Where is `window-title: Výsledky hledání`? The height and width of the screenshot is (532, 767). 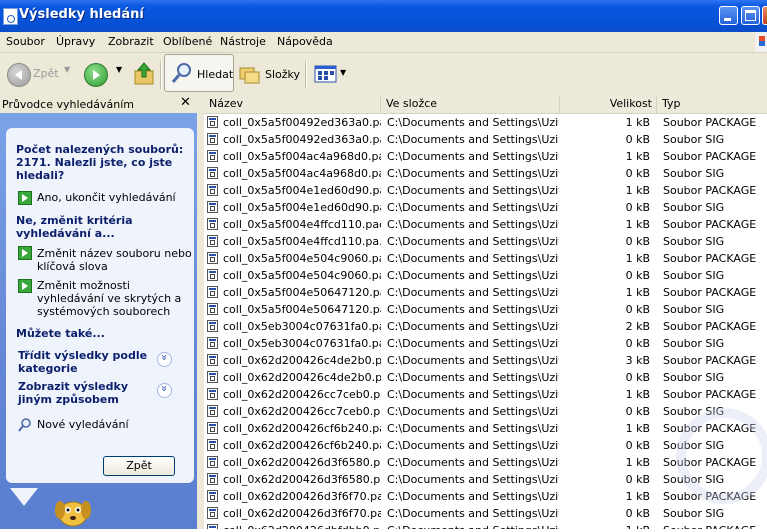 window-title: Výsledky hledání is located at coordinates (81, 14).